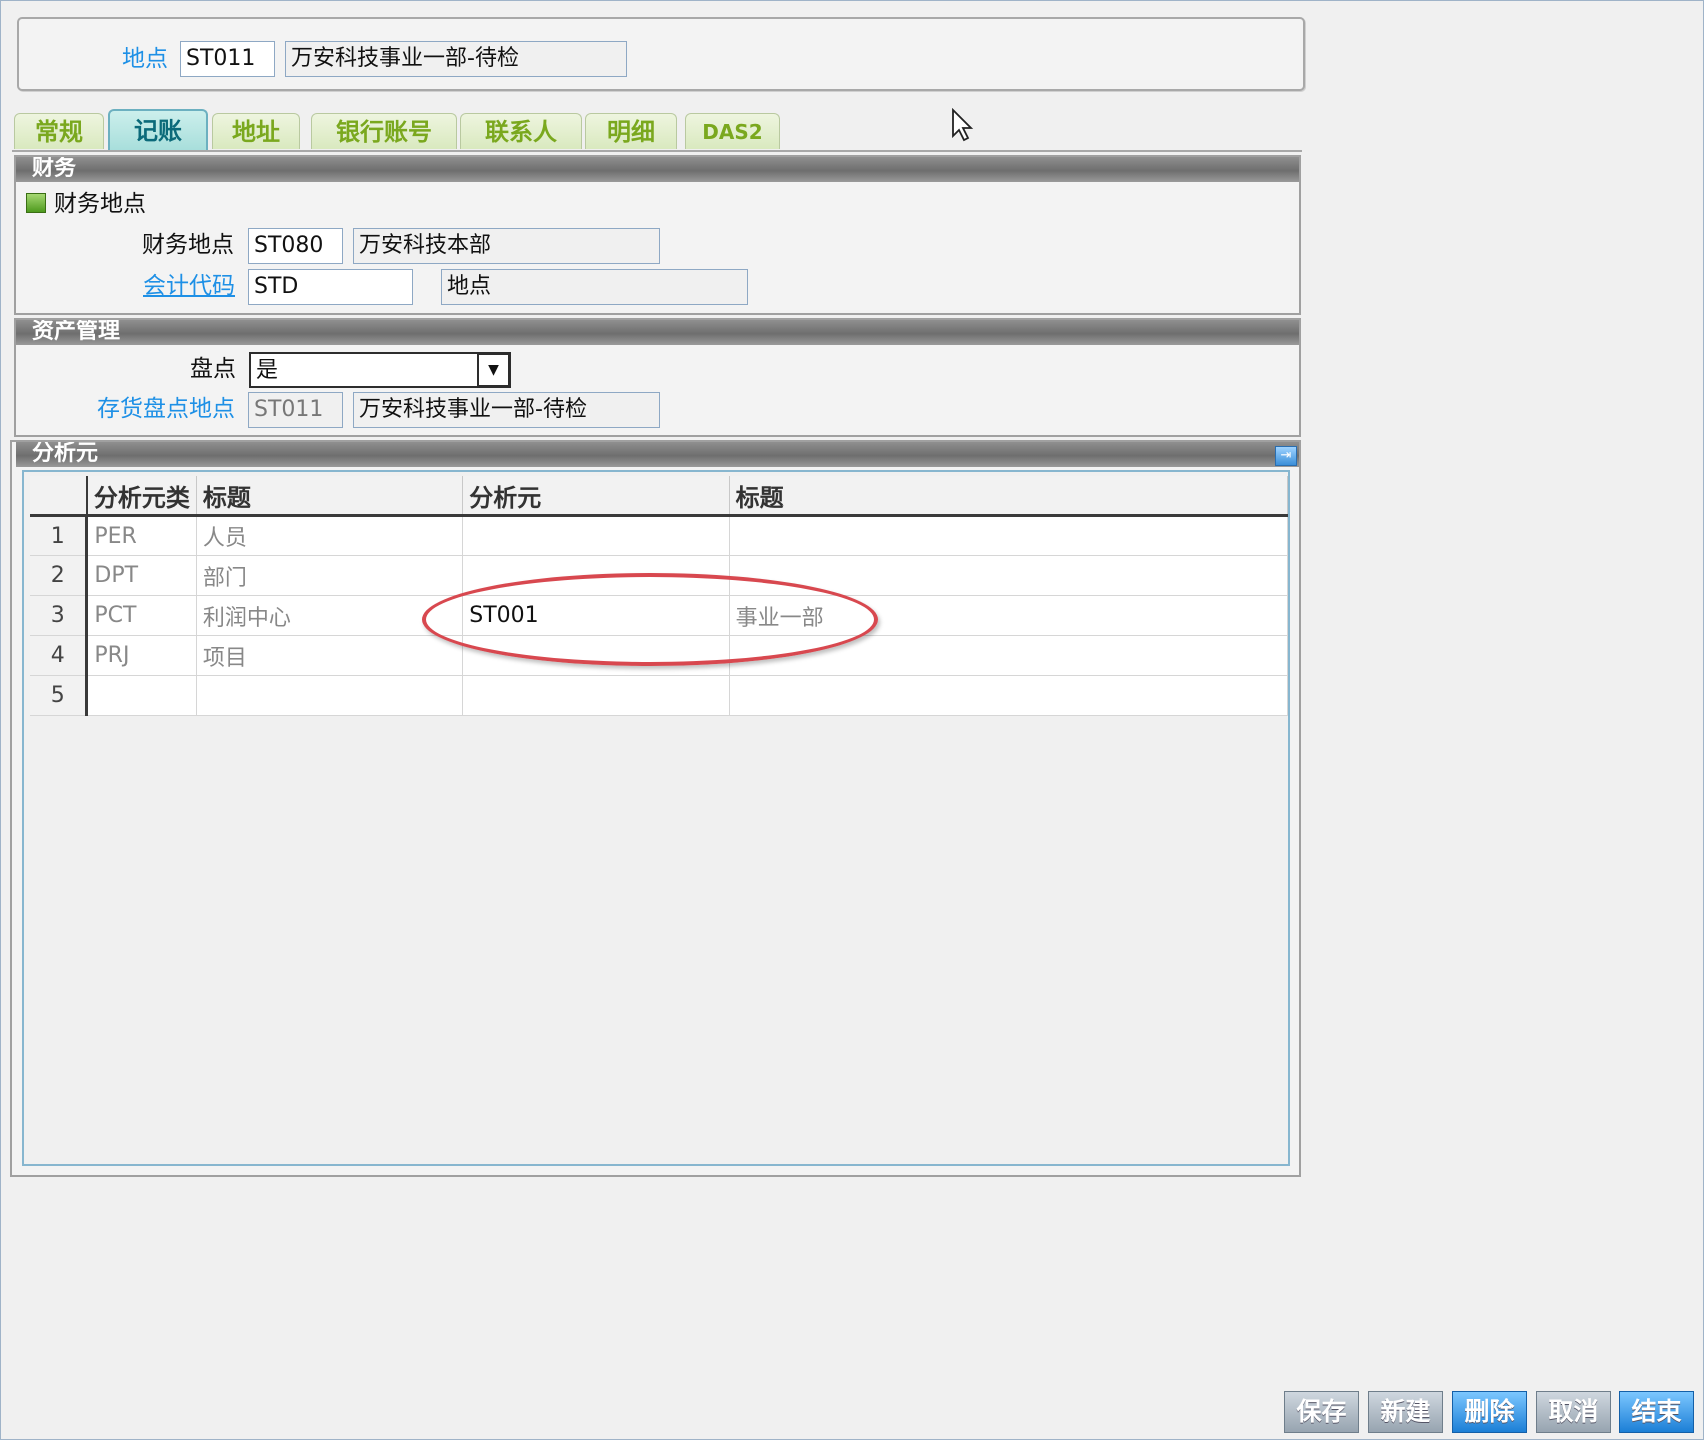 This screenshot has width=1704, height=1440. I want to click on finance-location-name-field: 万安科技本部, so click(506, 246).